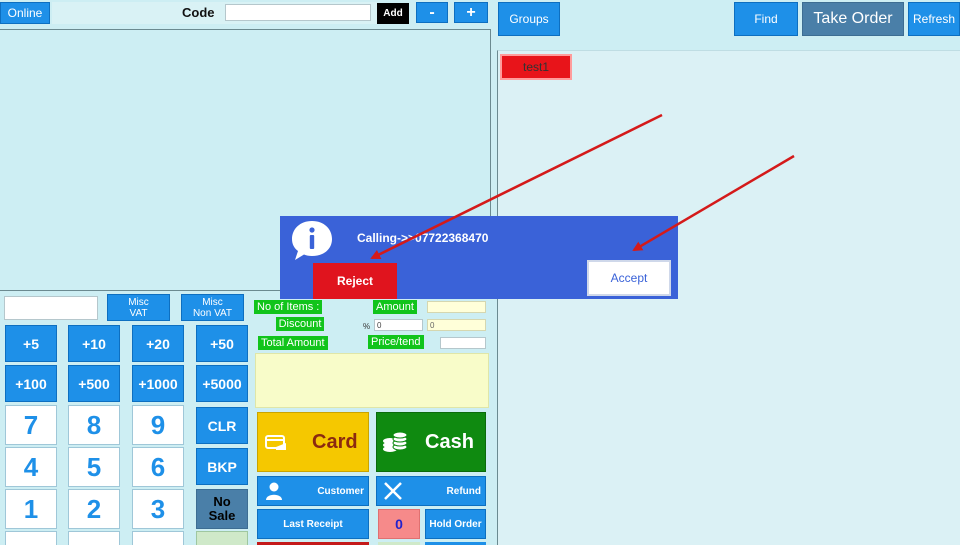 The image size is (960, 545). What do you see at coordinates (198, 12) in the screenshot?
I see `code-label: Code` at bounding box center [198, 12].